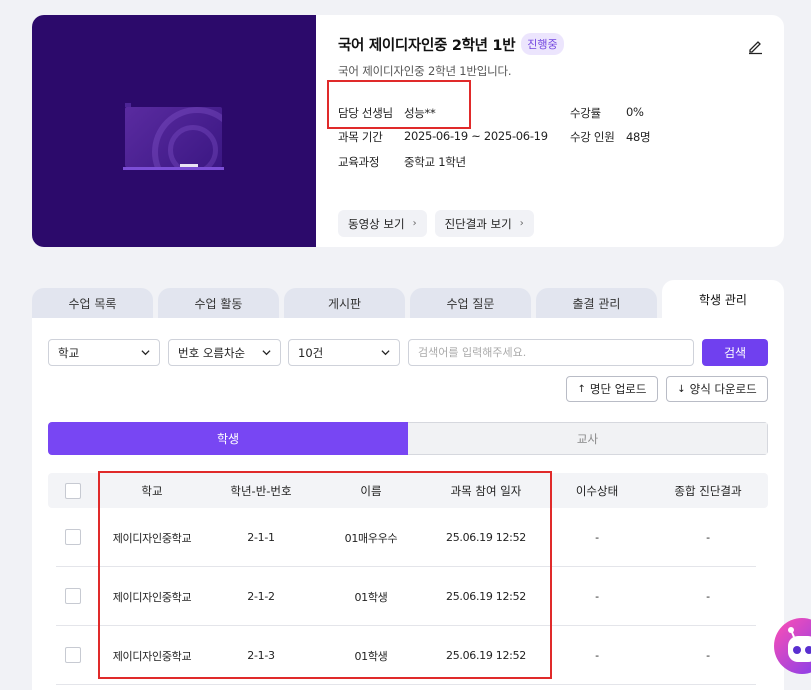  Describe the element at coordinates (484, 223) in the screenshot. I see `diagnosis-view-button: 진단결과 보기 ›` at that location.